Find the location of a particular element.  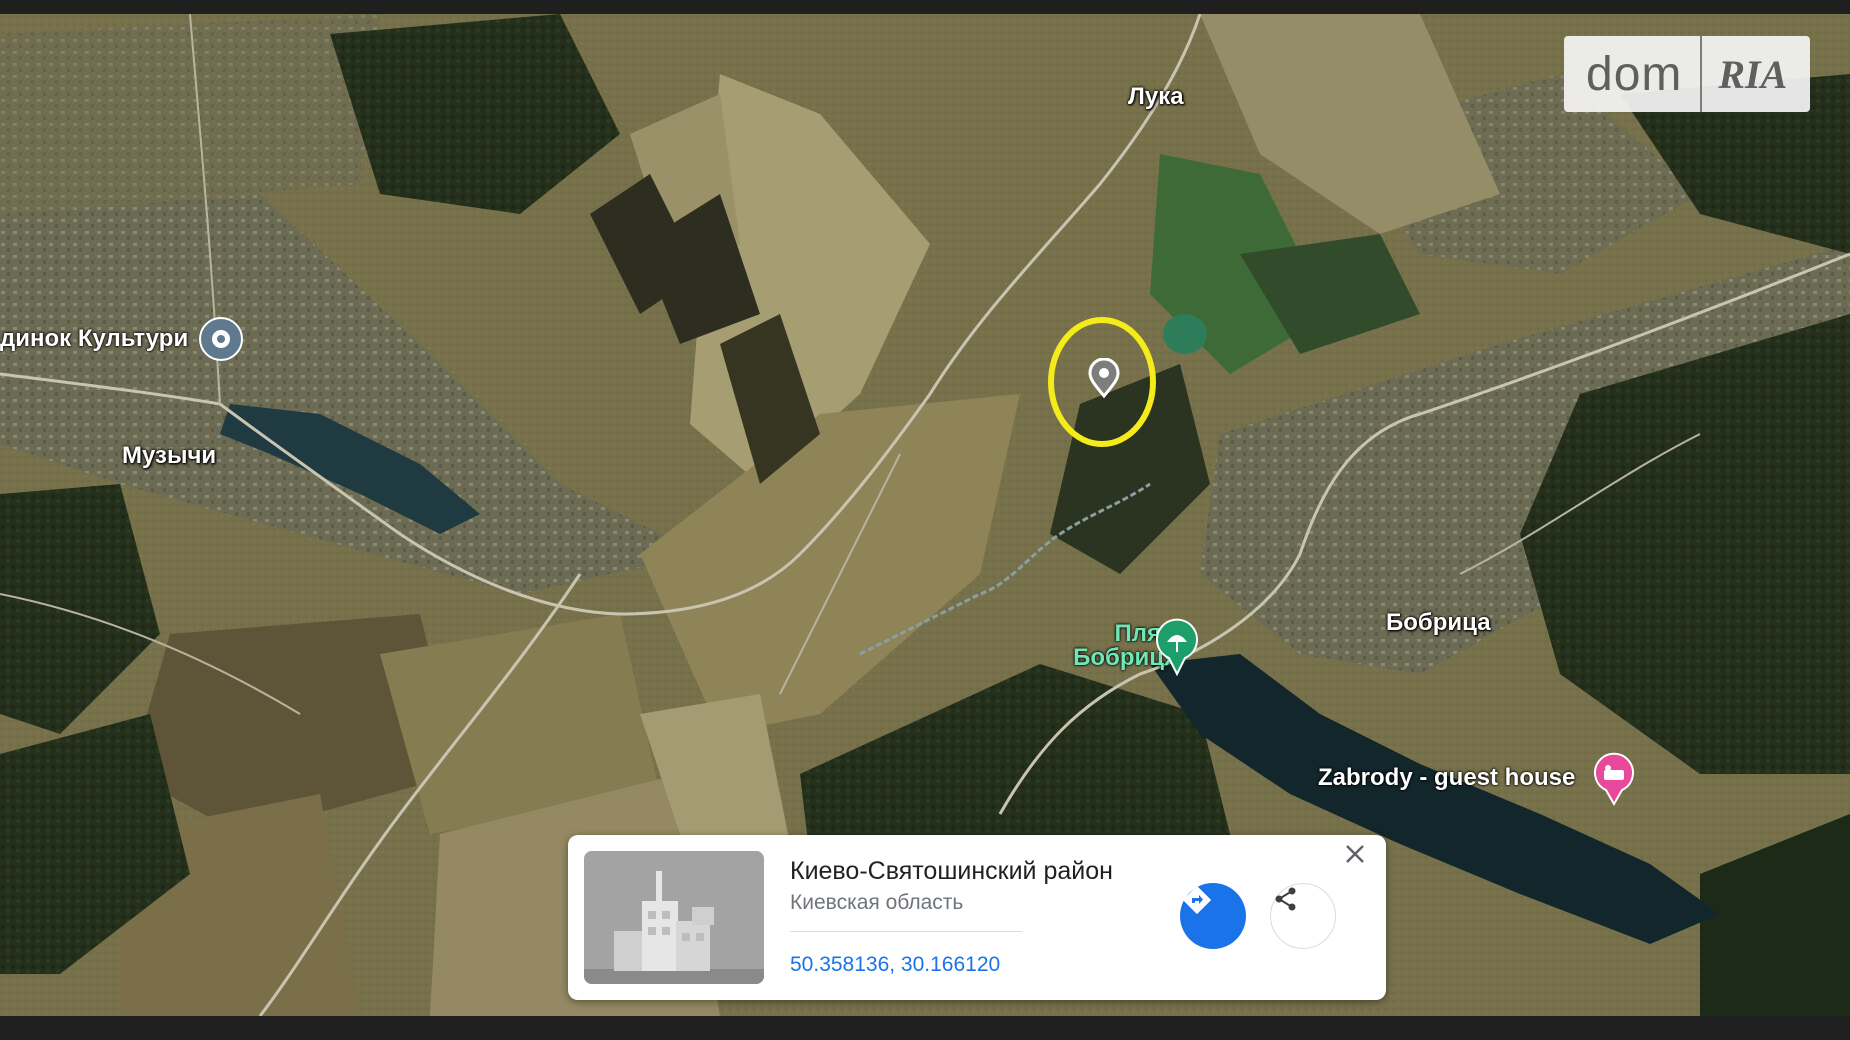

directions-button is located at coordinates (1213, 916).